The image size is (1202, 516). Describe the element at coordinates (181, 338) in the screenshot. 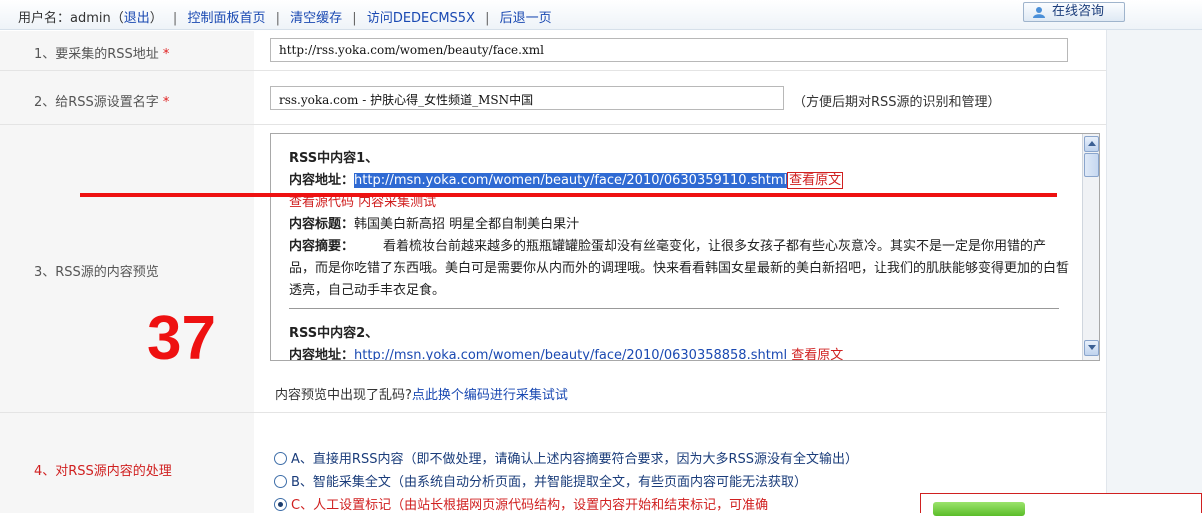

I see `annotation-number: 37` at that location.